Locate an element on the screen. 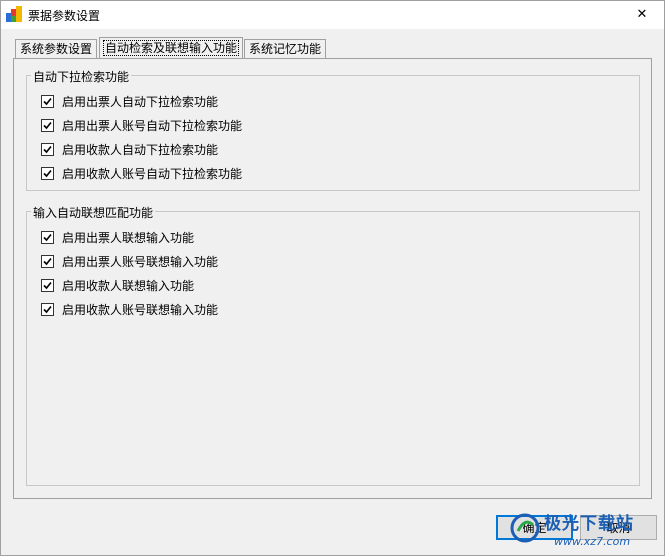 The height and width of the screenshot is (556, 665). tab-memory: 系统记忆功能 is located at coordinates (285, 48).